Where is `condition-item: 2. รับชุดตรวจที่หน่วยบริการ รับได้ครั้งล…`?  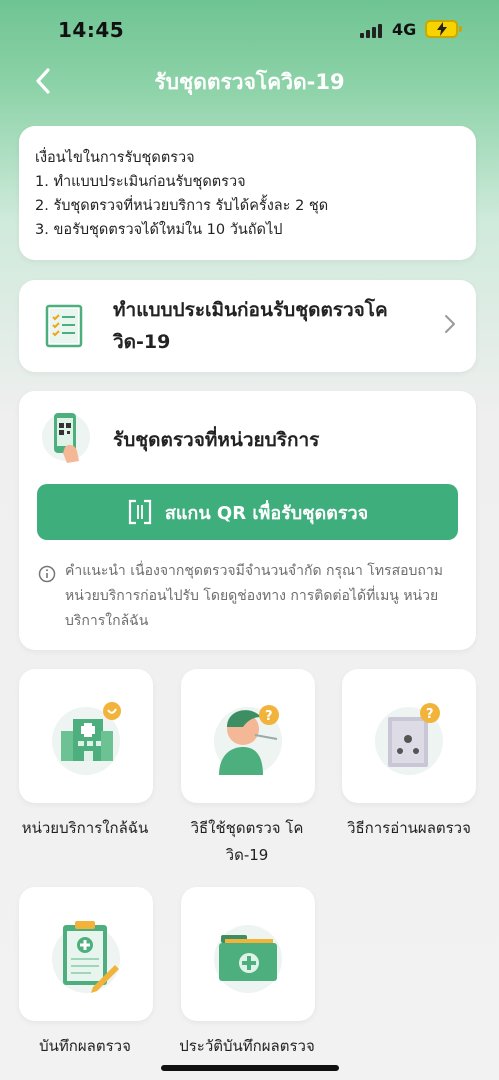
condition-item: 2. รับชุดตรวจที่หน่วยบริการ รับได้ครั้งล… is located at coordinates (182, 206).